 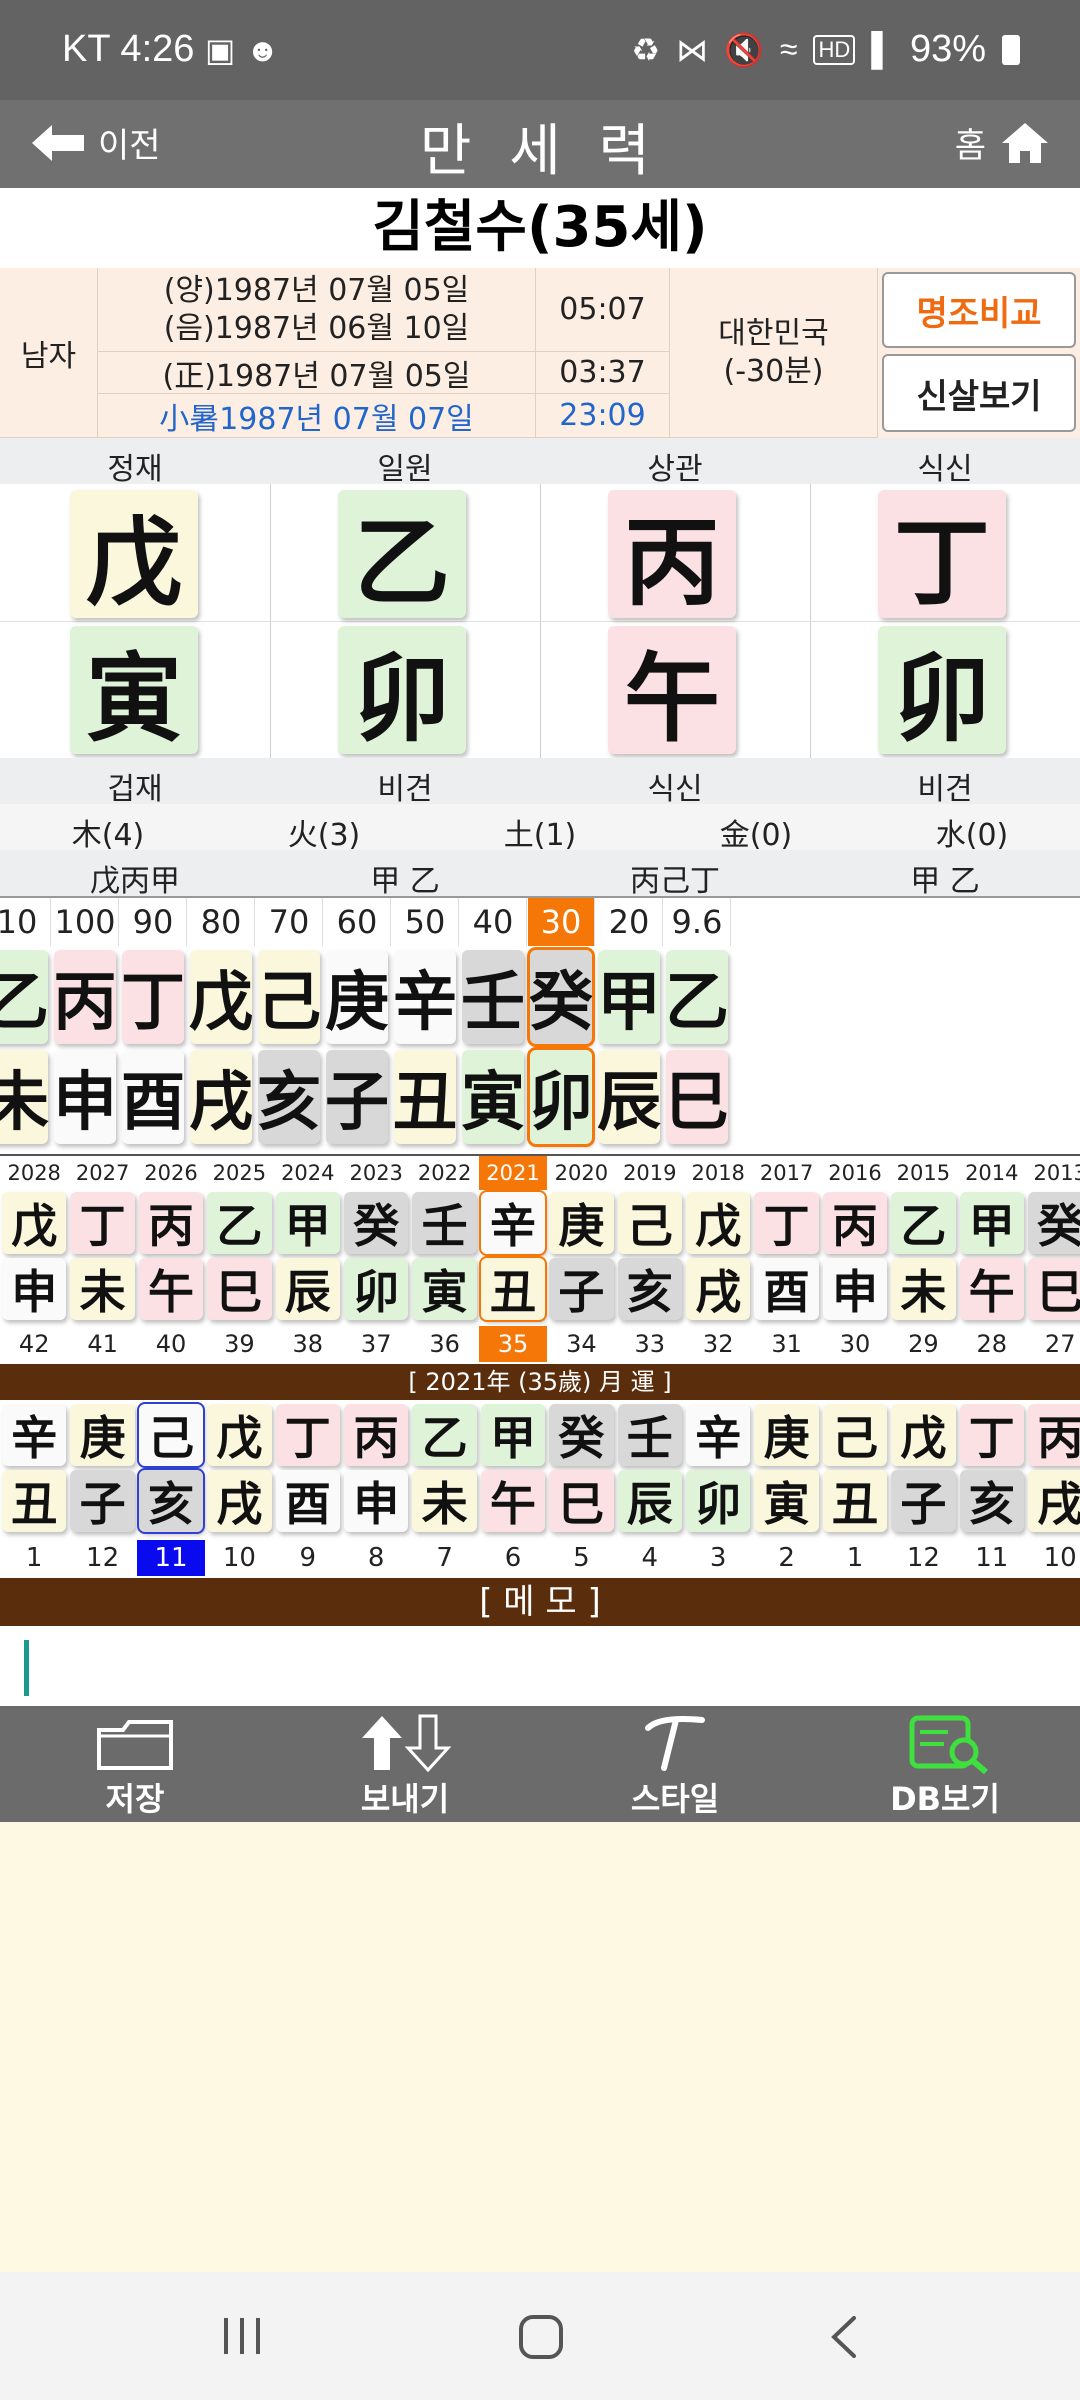 What do you see at coordinates (357, 922) in the screenshot?
I see `daeun-age: 60` at bounding box center [357, 922].